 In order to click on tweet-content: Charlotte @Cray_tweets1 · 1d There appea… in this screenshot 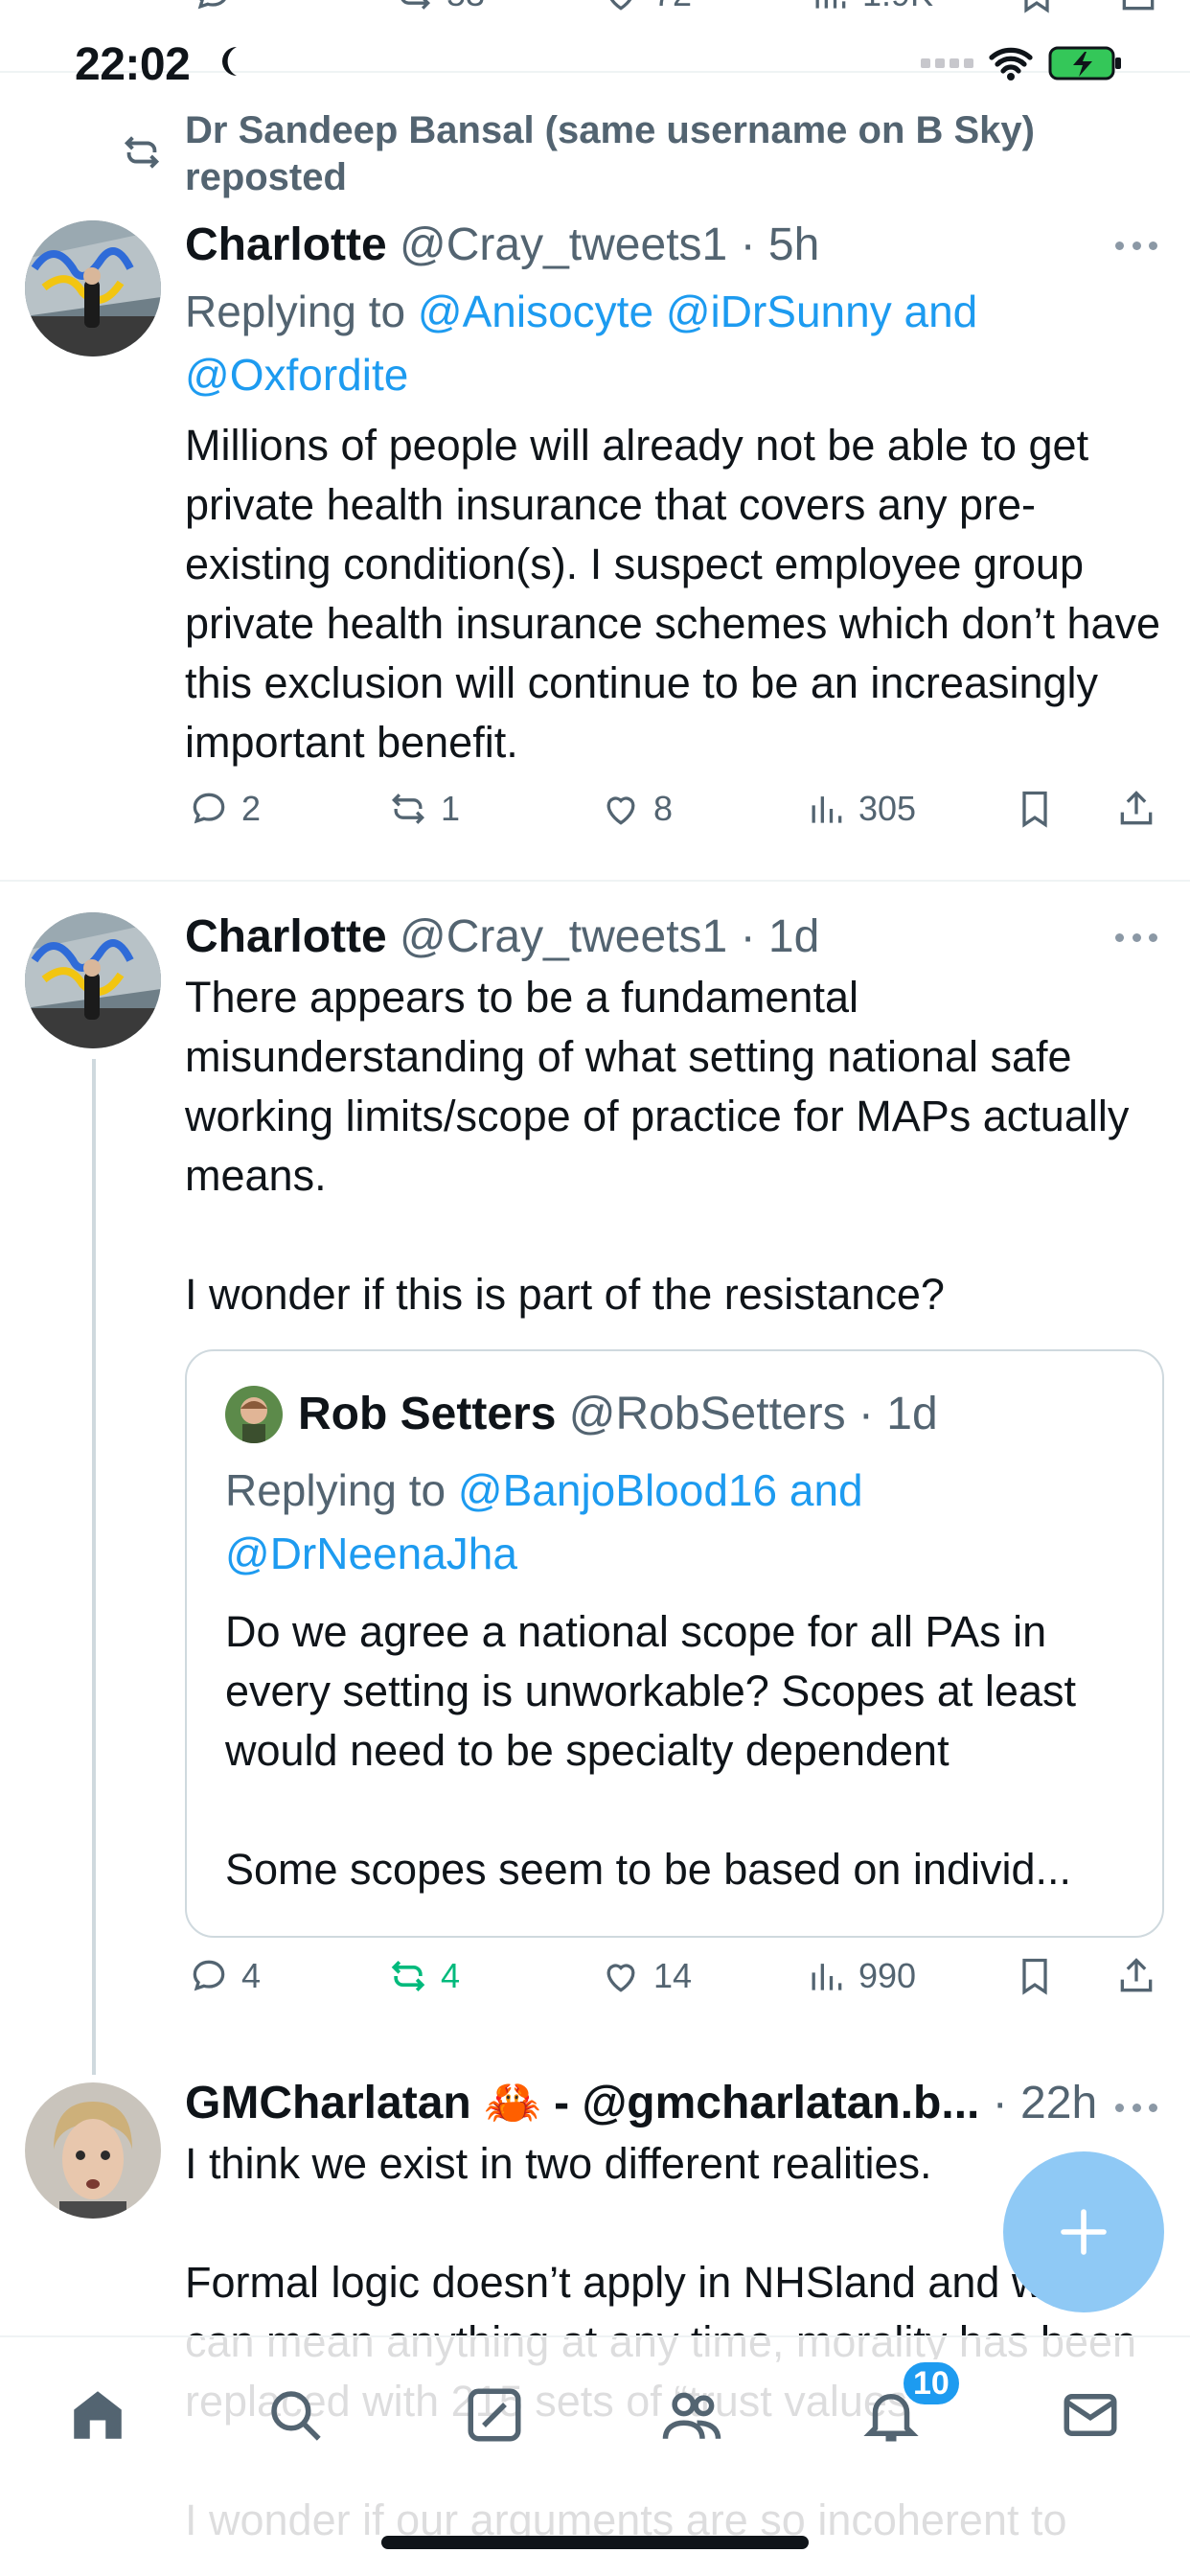, I will do `click(674, 1116)`.